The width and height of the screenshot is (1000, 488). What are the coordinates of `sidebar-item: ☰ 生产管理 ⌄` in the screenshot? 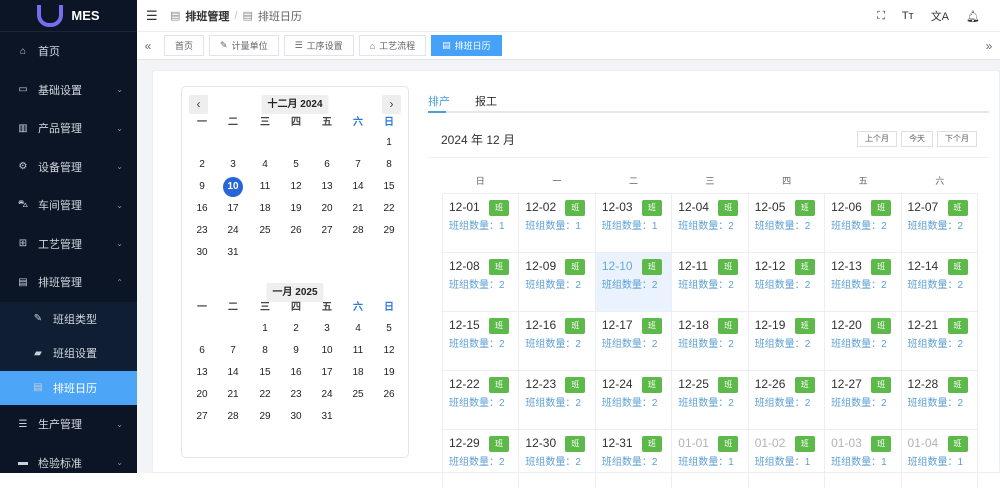 It's located at (68, 424).